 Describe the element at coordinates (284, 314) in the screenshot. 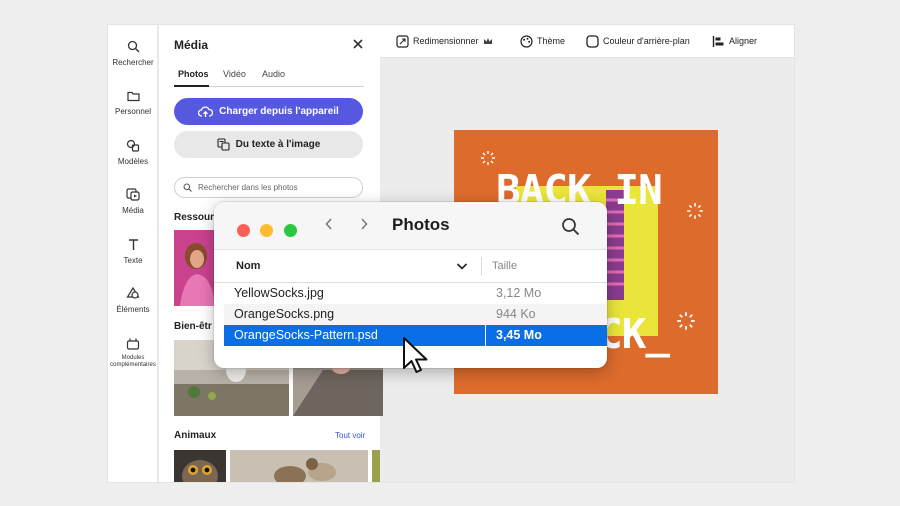

I see `file-name: OrangeSocks.png` at that location.